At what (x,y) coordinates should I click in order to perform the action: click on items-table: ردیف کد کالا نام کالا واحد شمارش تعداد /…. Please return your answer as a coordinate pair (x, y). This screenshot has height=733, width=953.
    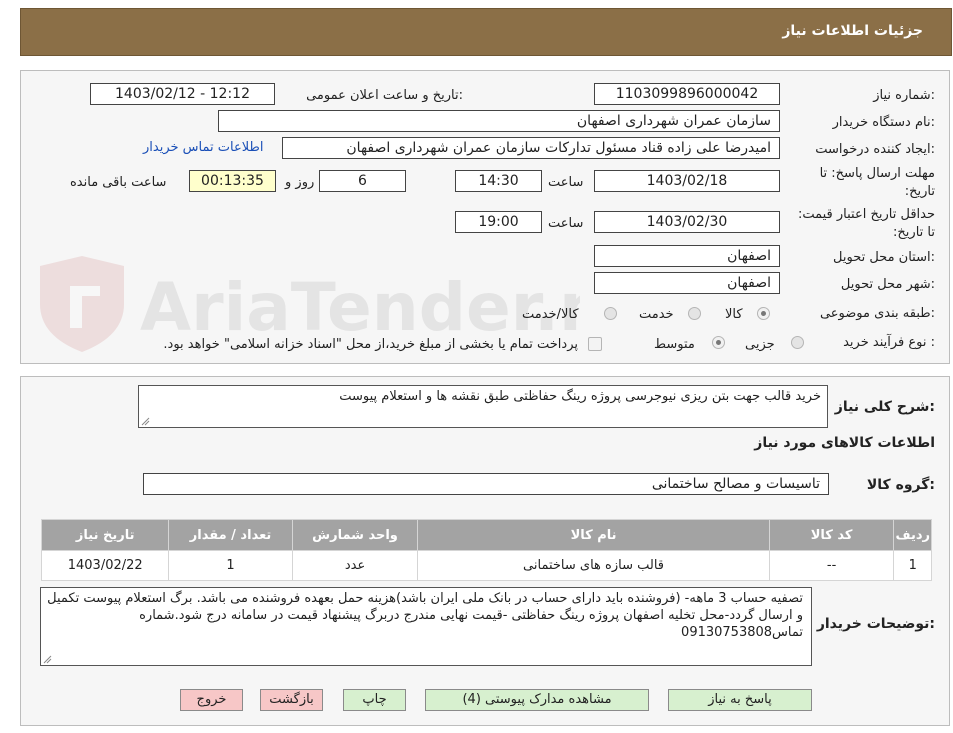
    Looking at the image, I should click on (486, 550).